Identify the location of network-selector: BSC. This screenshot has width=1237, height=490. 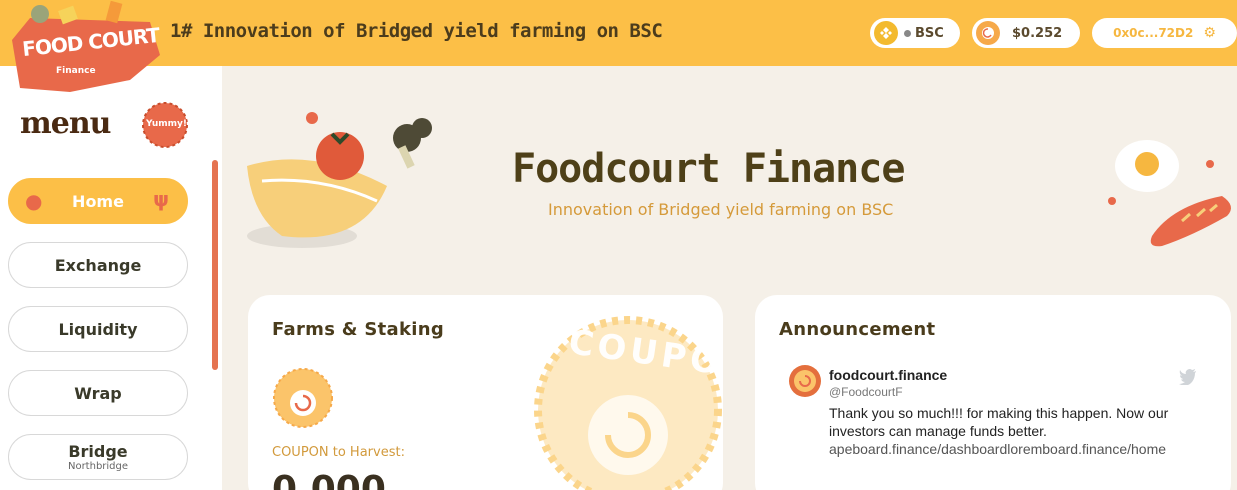
(915, 33).